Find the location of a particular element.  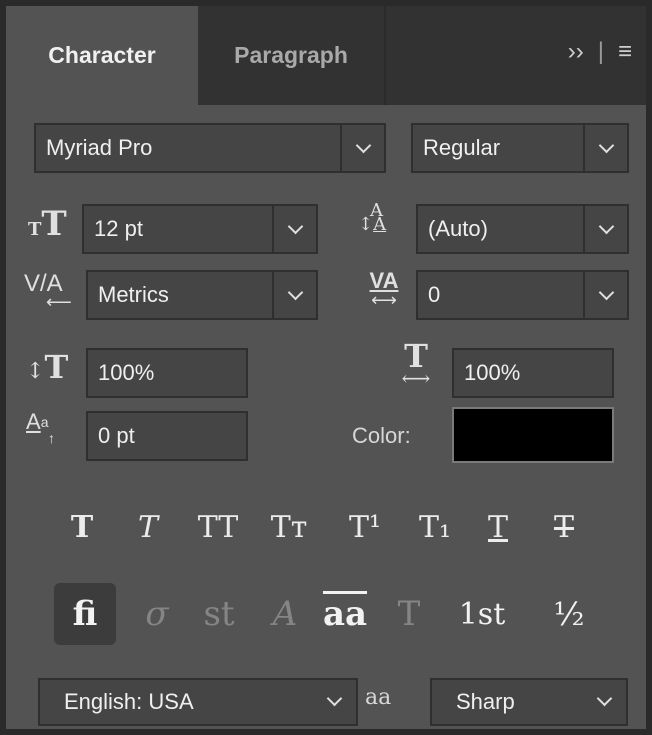

font-style-value: Regular is located at coordinates (462, 147).